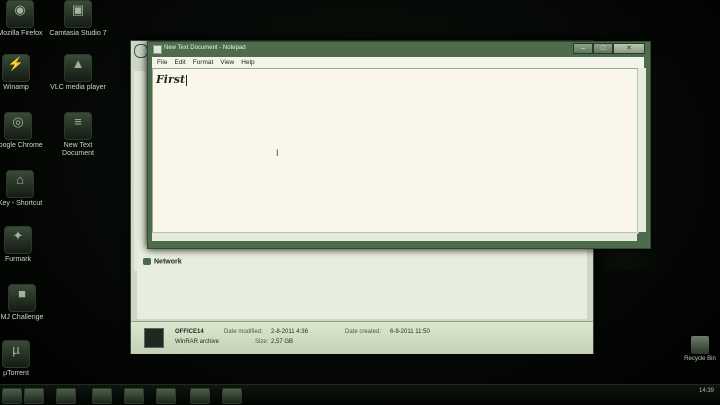  What do you see at coordinates (21, 203) in the screenshot?
I see `desktop-icon-label: Key - Shortcut` at bounding box center [21, 203].